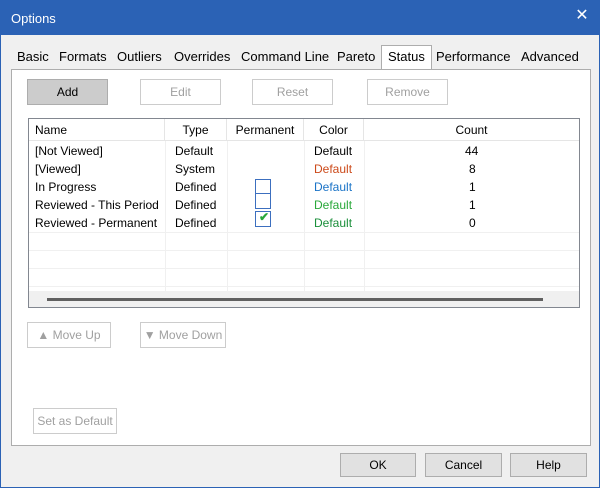 This screenshot has width=600, height=488. What do you see at coordinates (96, 223) in the screenshot?
I see `row-name: Reviewed - Permanent` at bounding box center [96, 223].